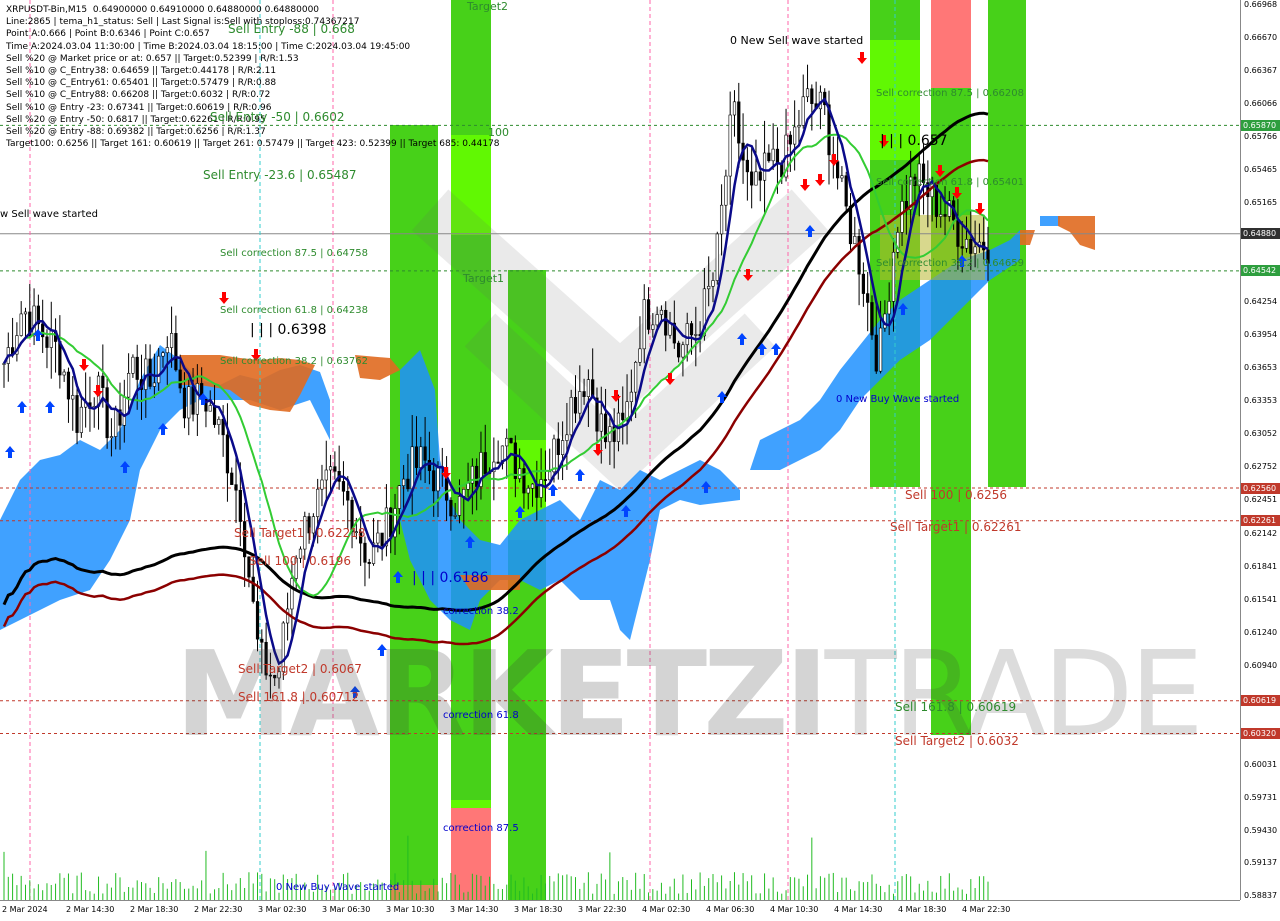  I want to click on annotation: Sell correction 87.5 | 0.64758, so click(294, 253).